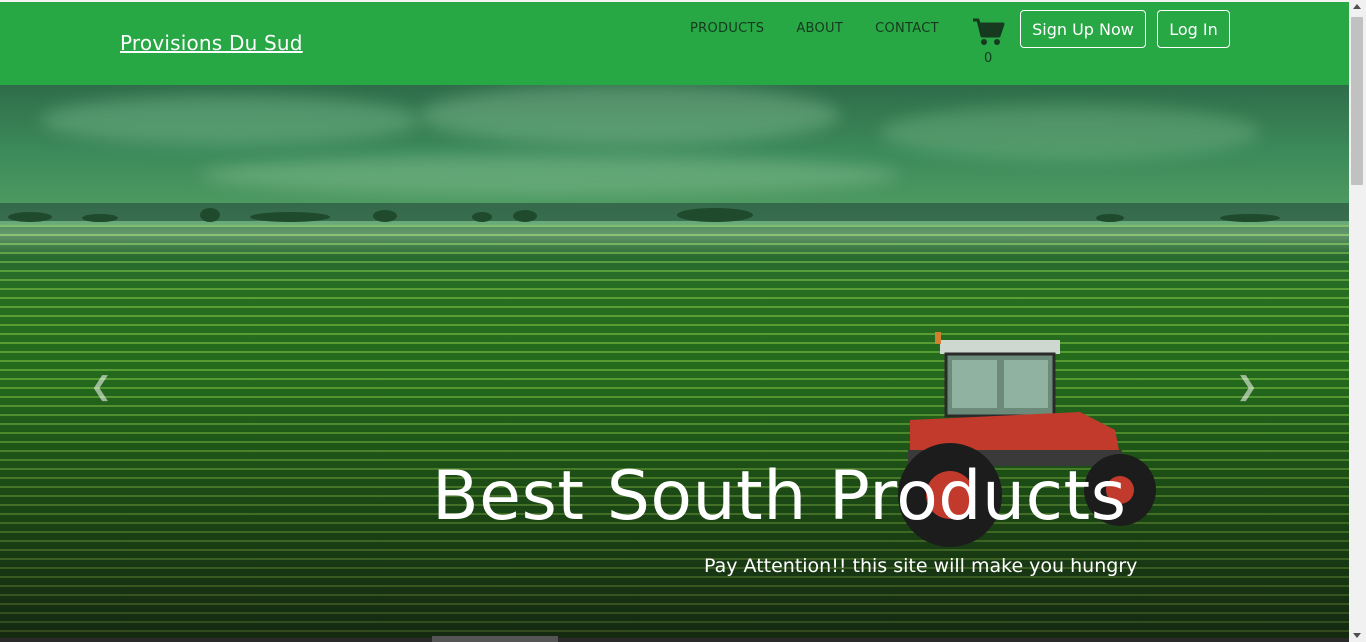 The image size is (1366, 642). What do you see at coordinates (1247, 387) in the screenshot?
I see `chevron-right-icon: ❯` at bounding box center [1247, 387].